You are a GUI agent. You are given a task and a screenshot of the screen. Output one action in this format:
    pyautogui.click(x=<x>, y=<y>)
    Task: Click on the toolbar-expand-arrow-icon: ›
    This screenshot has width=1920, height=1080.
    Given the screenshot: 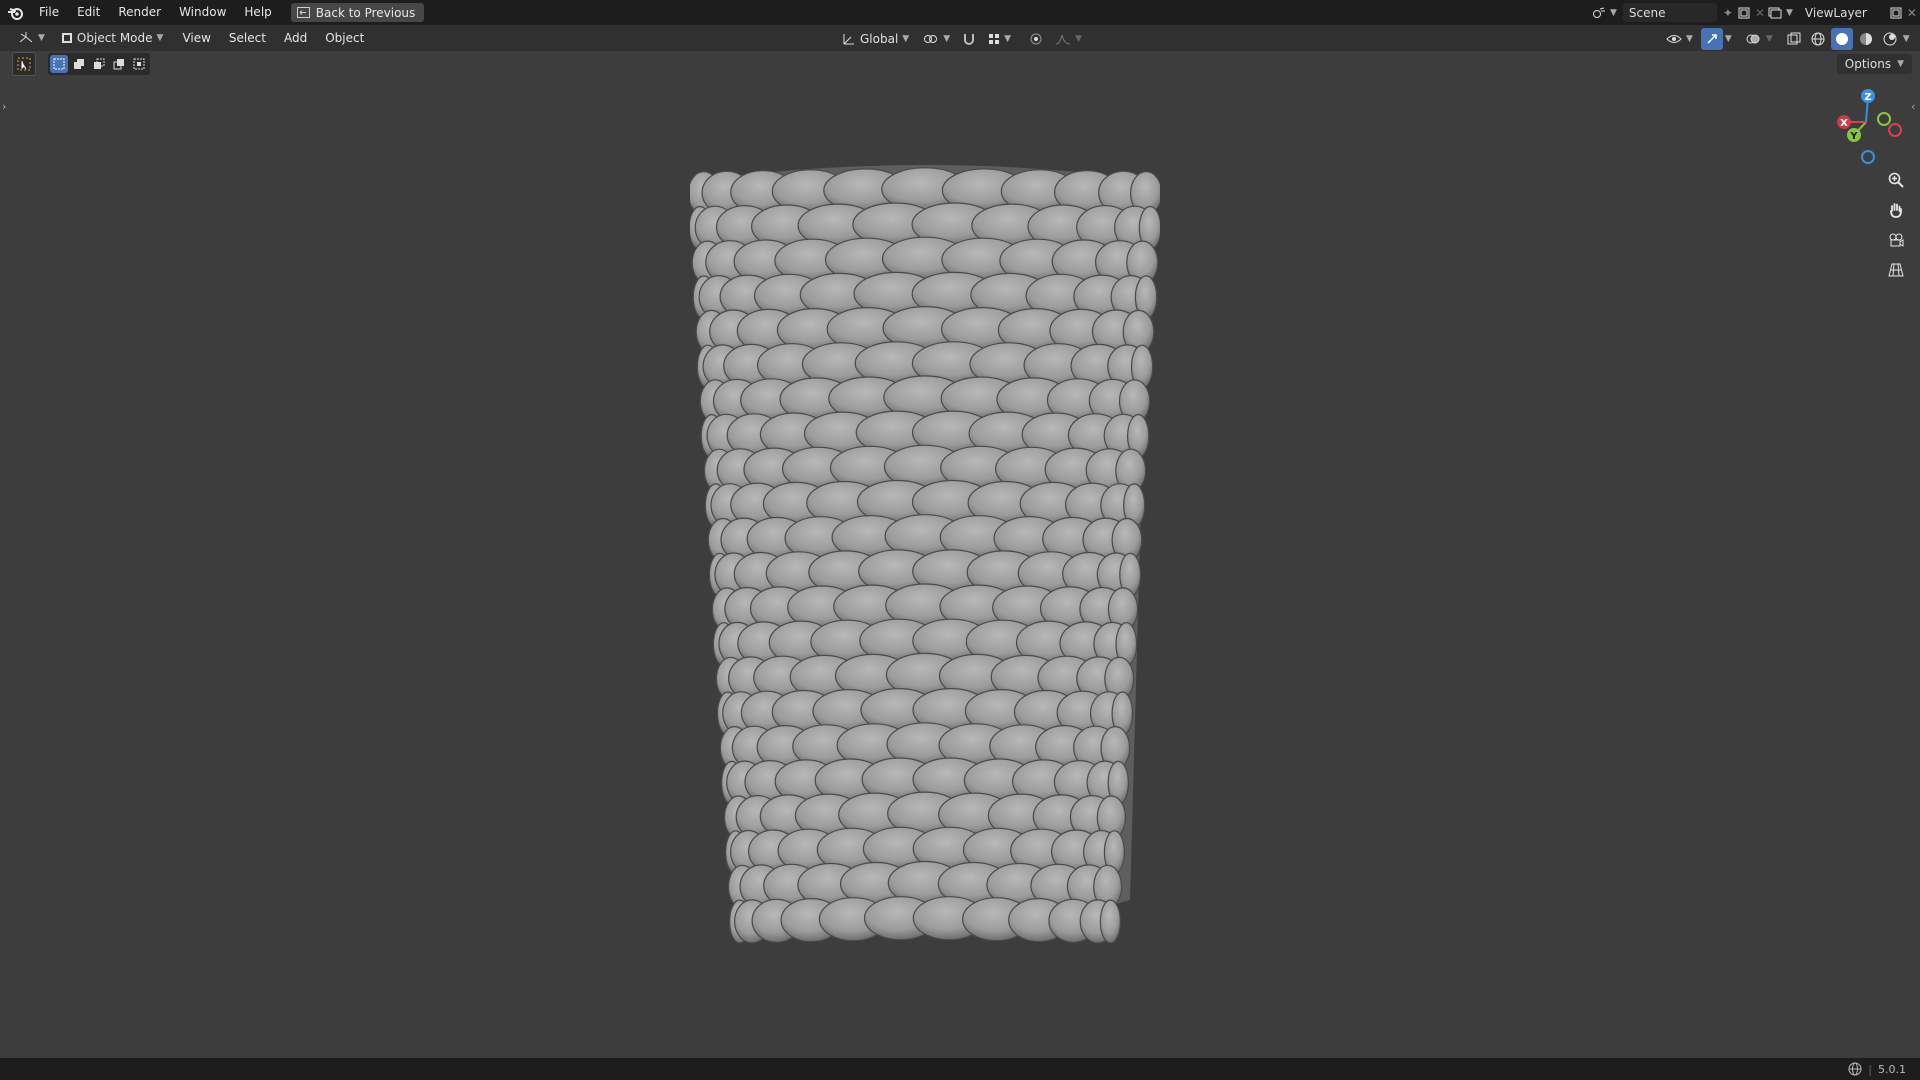 What is the action you would take?
    pyautogui.click(x=4, y=106)
    